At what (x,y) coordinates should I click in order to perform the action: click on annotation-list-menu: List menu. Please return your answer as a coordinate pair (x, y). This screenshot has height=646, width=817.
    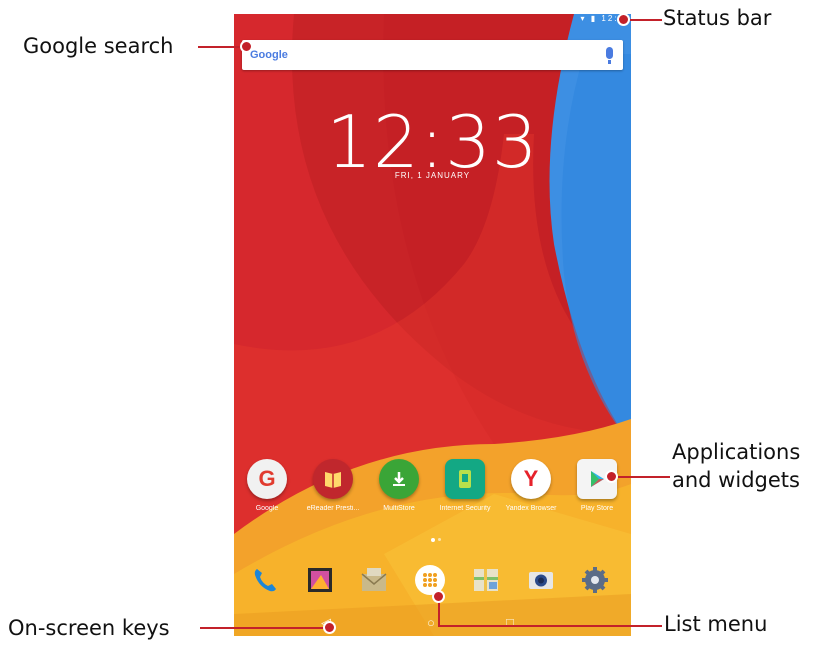
    Looking at the image, I should click on (716, 624).